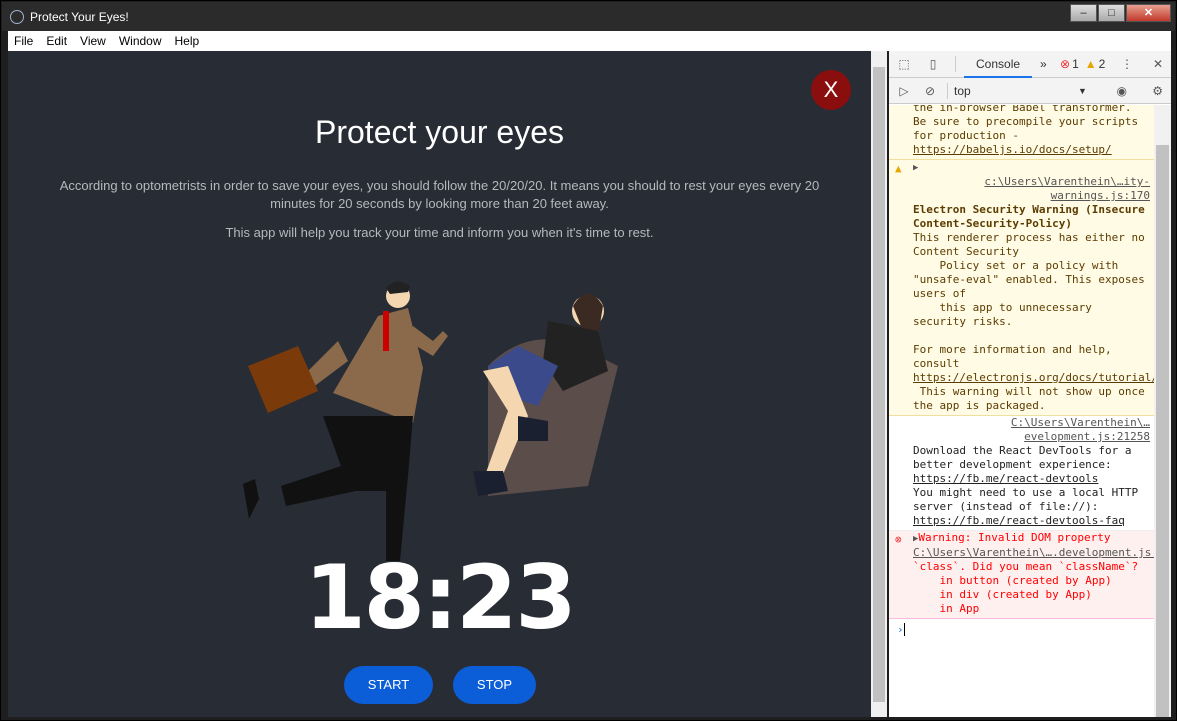 Image resolution: width=1177 pixels, height=721 pixels. Describe the element at coordinates (930, 91) in the screenshot. I see `clear-console-icon: ⊘` at that location.